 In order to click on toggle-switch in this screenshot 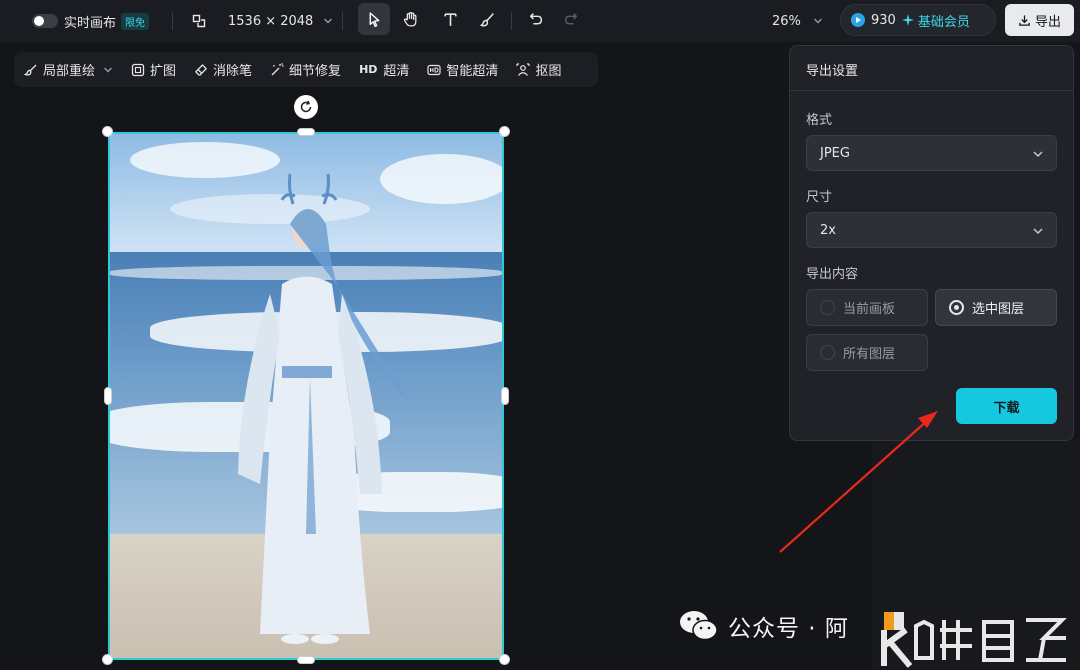, I will do `click(45, 21)`.